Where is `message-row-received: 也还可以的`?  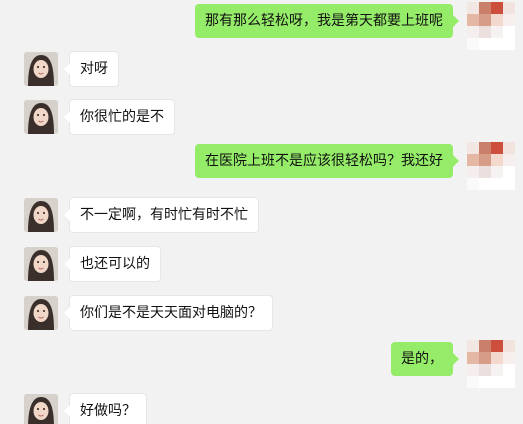 message-row-received: 也还可以的 is located at coordinates (92, 264).